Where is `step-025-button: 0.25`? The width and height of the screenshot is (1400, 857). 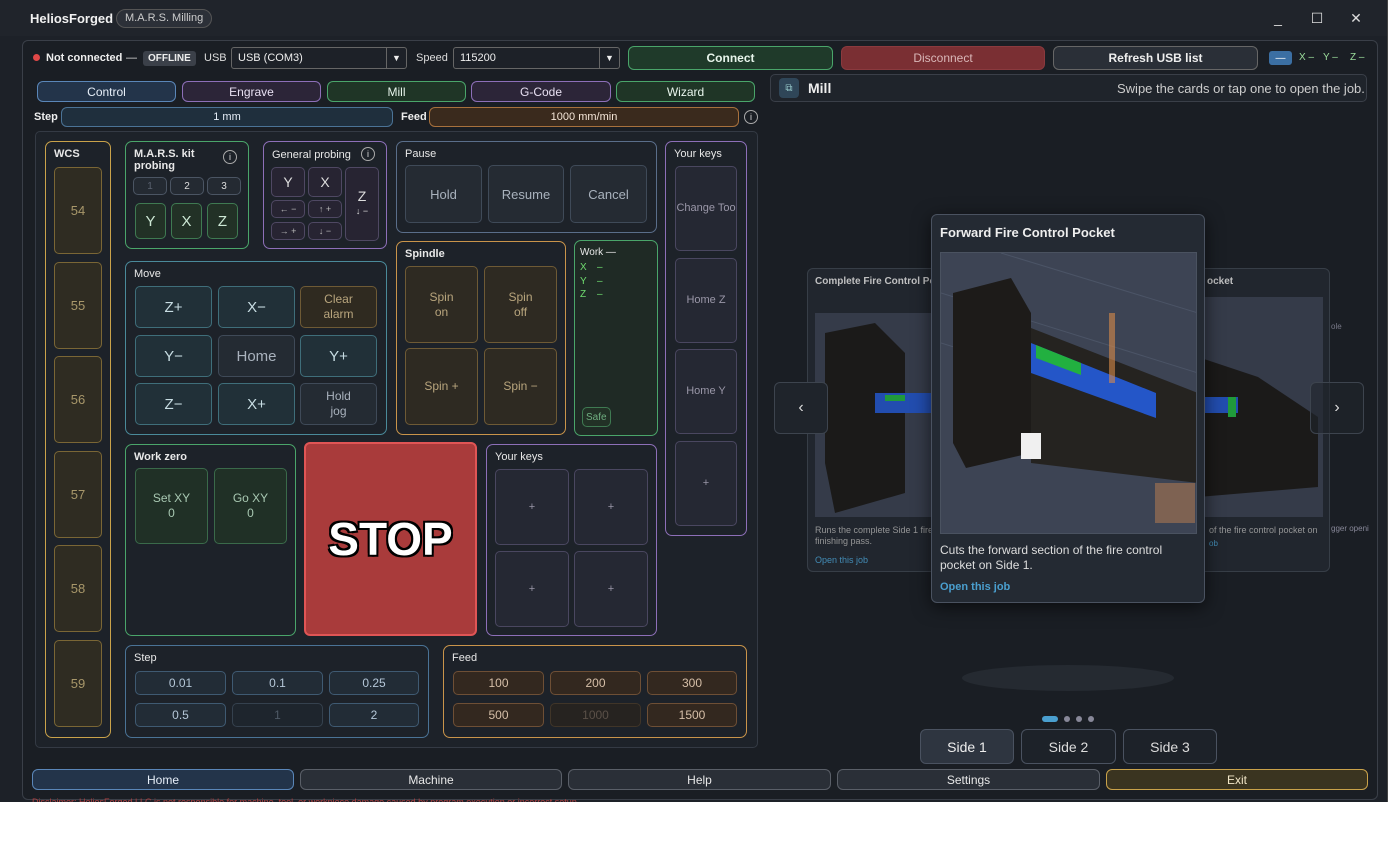
step-025-button: 0.25 is located at coordinates (374, 683).